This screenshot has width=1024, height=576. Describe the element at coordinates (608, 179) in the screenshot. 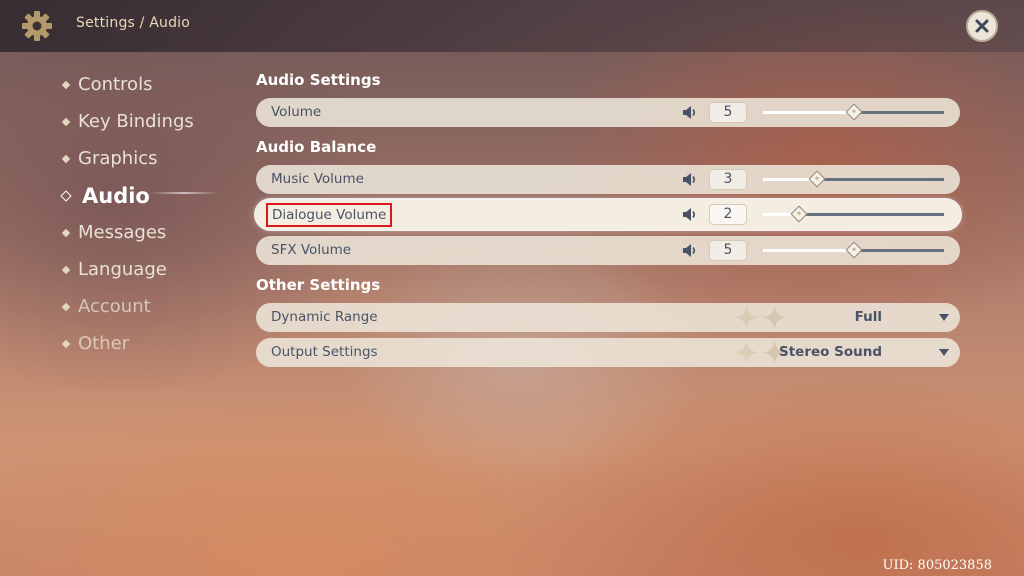

I see `music-volume-row: Music Volume 3` at that location.